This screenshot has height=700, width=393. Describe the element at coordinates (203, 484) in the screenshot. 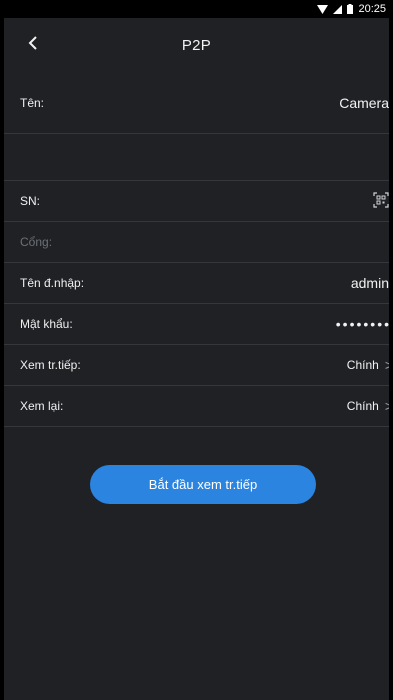

I see `start-live-view-button: Bắt đầu xem tr.tiếp` at that location.